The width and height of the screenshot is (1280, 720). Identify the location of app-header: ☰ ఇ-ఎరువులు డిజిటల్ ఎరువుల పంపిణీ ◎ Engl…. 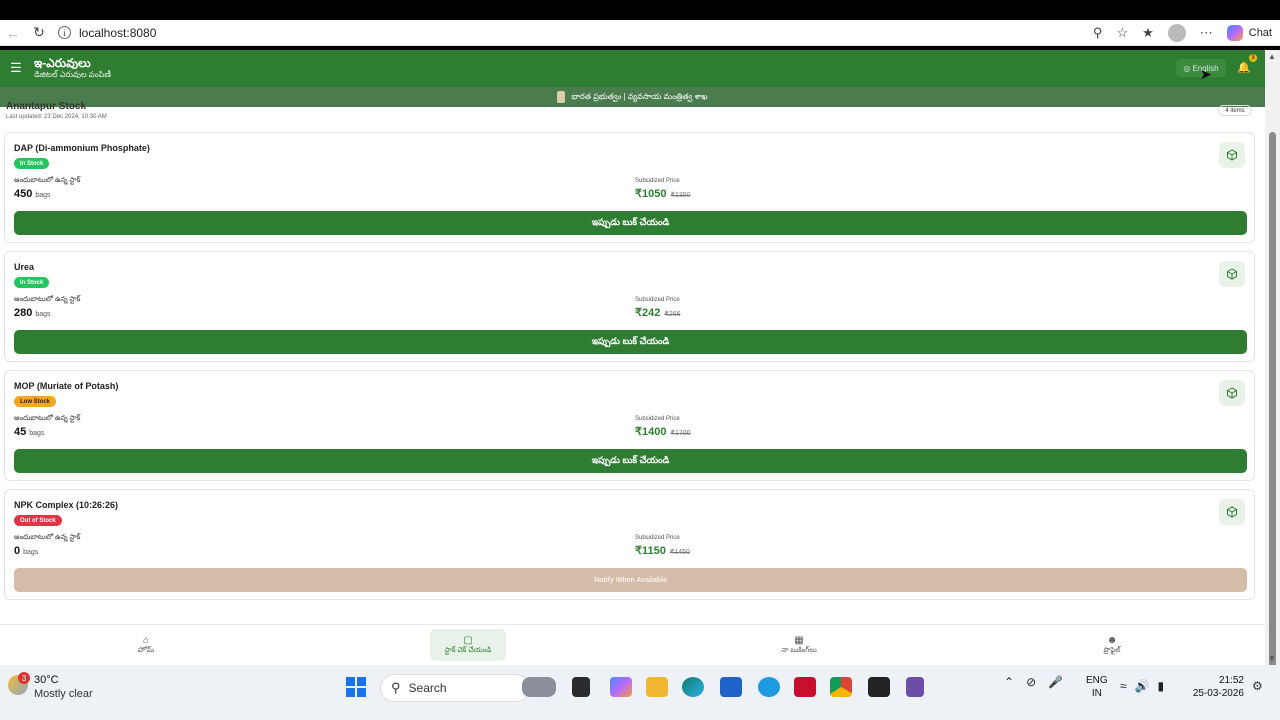
(632, 68).